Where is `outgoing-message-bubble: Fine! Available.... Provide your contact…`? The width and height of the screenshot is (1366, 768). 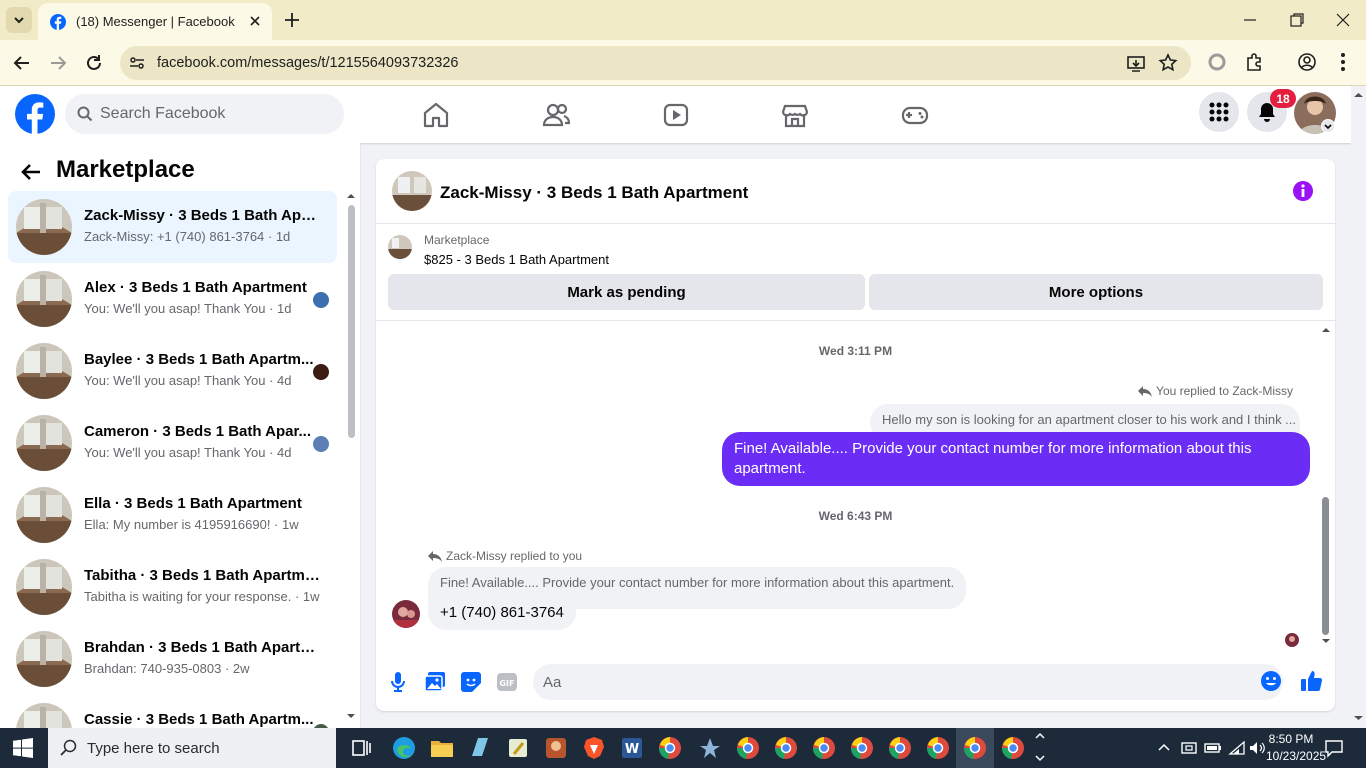 outgoing-message-bubble: Fine! Available.... Provide your contact… is located at coordinates (1016, 459).